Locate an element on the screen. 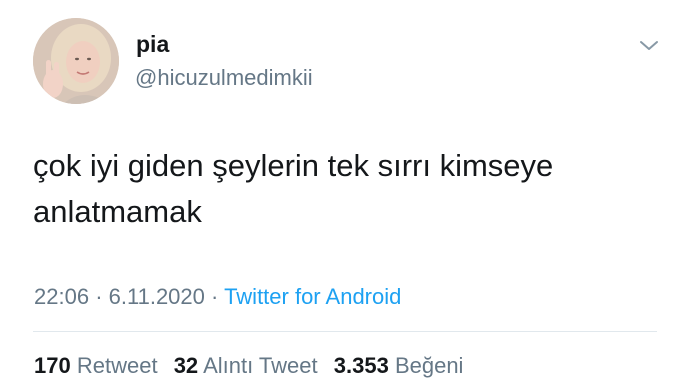  retweets-label: Retweet is located at coordinates (117, 365).